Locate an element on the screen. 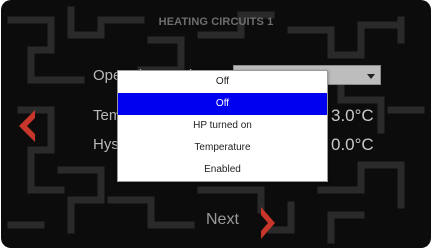  chevron-down-icon is located at coordinates (371, 76).